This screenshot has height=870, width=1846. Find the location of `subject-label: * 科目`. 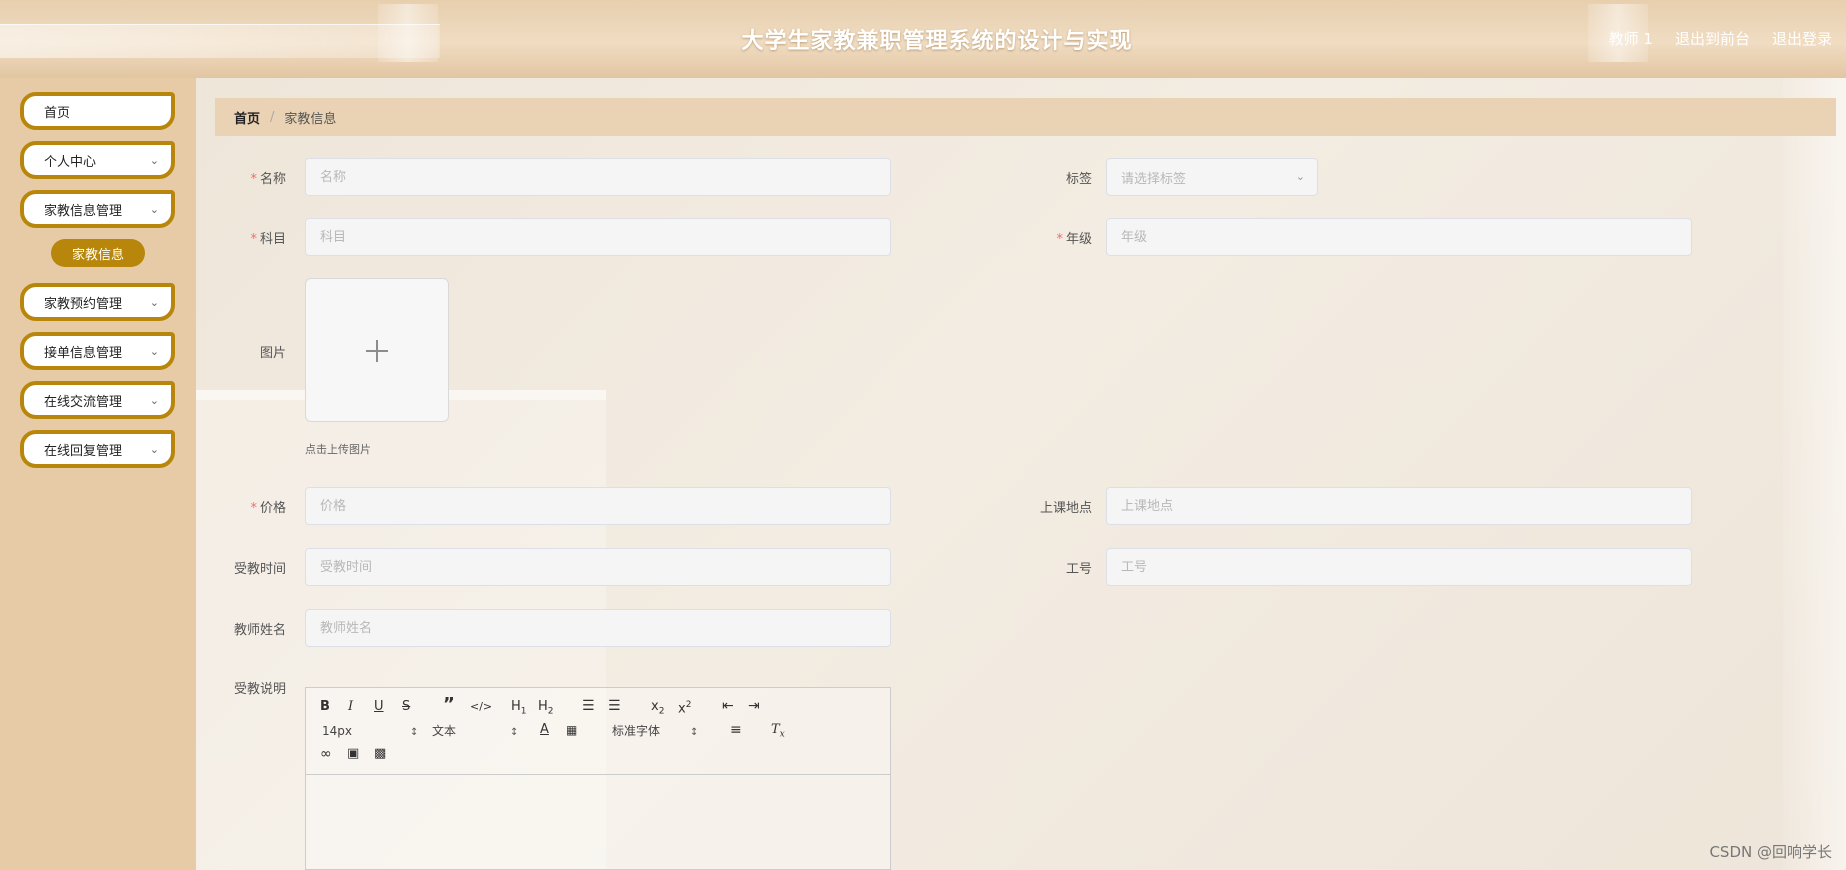

subject-label: * 科目 is located at coordinates (268, 239).